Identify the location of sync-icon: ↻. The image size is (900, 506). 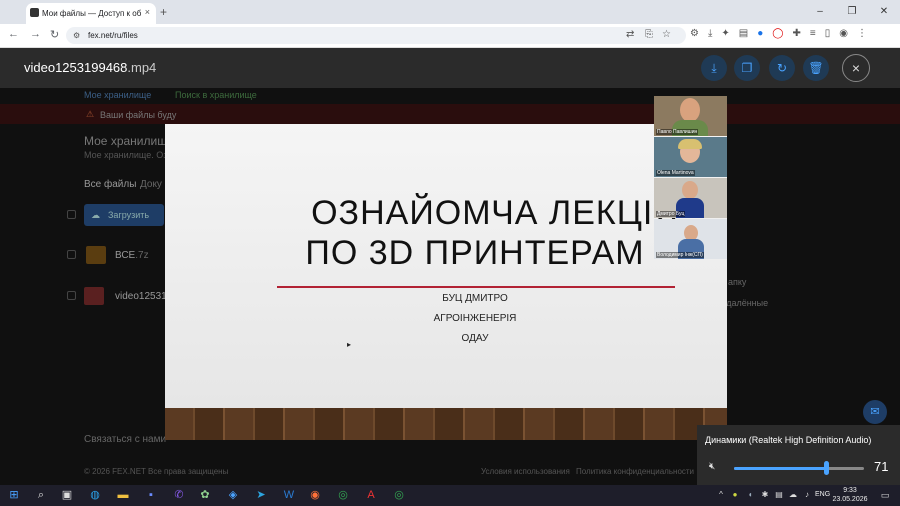
(782, 68).